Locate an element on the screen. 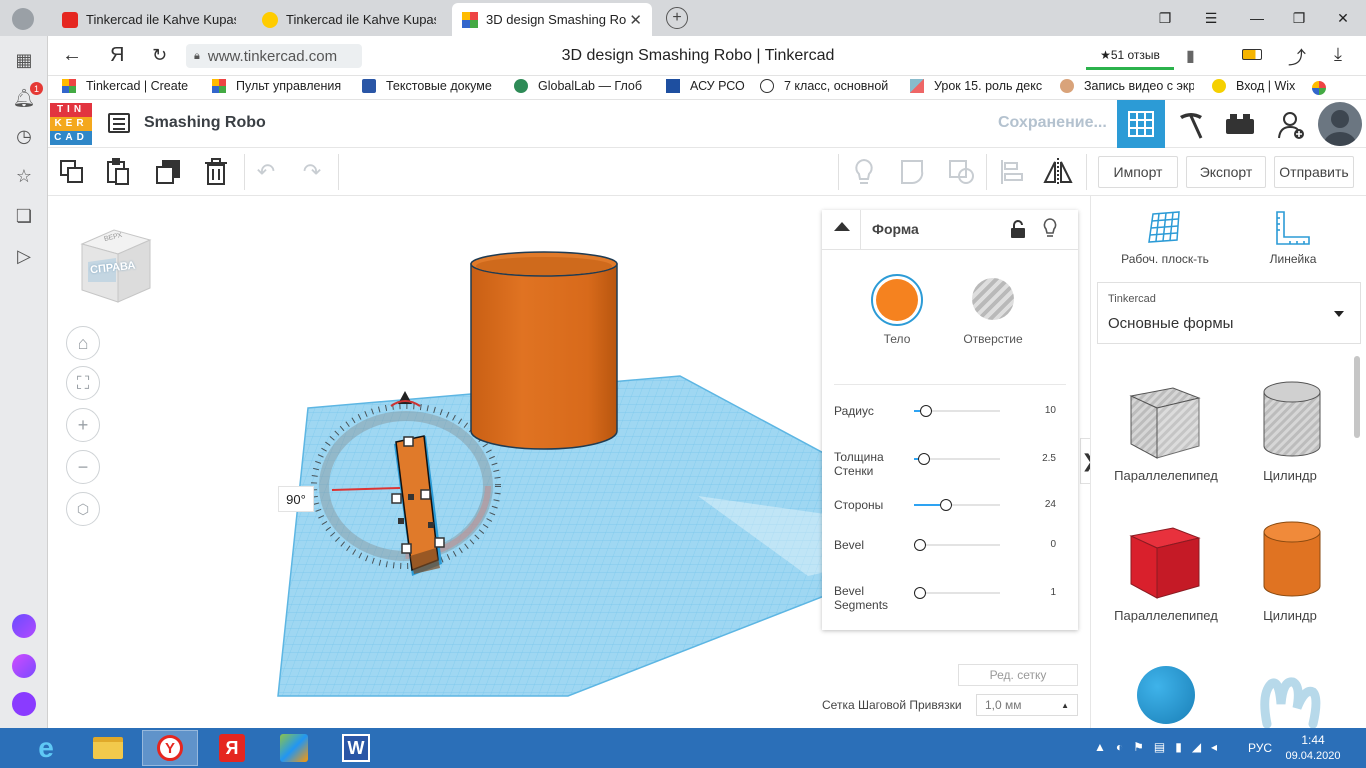 This screenshot has width=1366, height=768. design-name: Smashing Robo is located at coordinates (205, 123).